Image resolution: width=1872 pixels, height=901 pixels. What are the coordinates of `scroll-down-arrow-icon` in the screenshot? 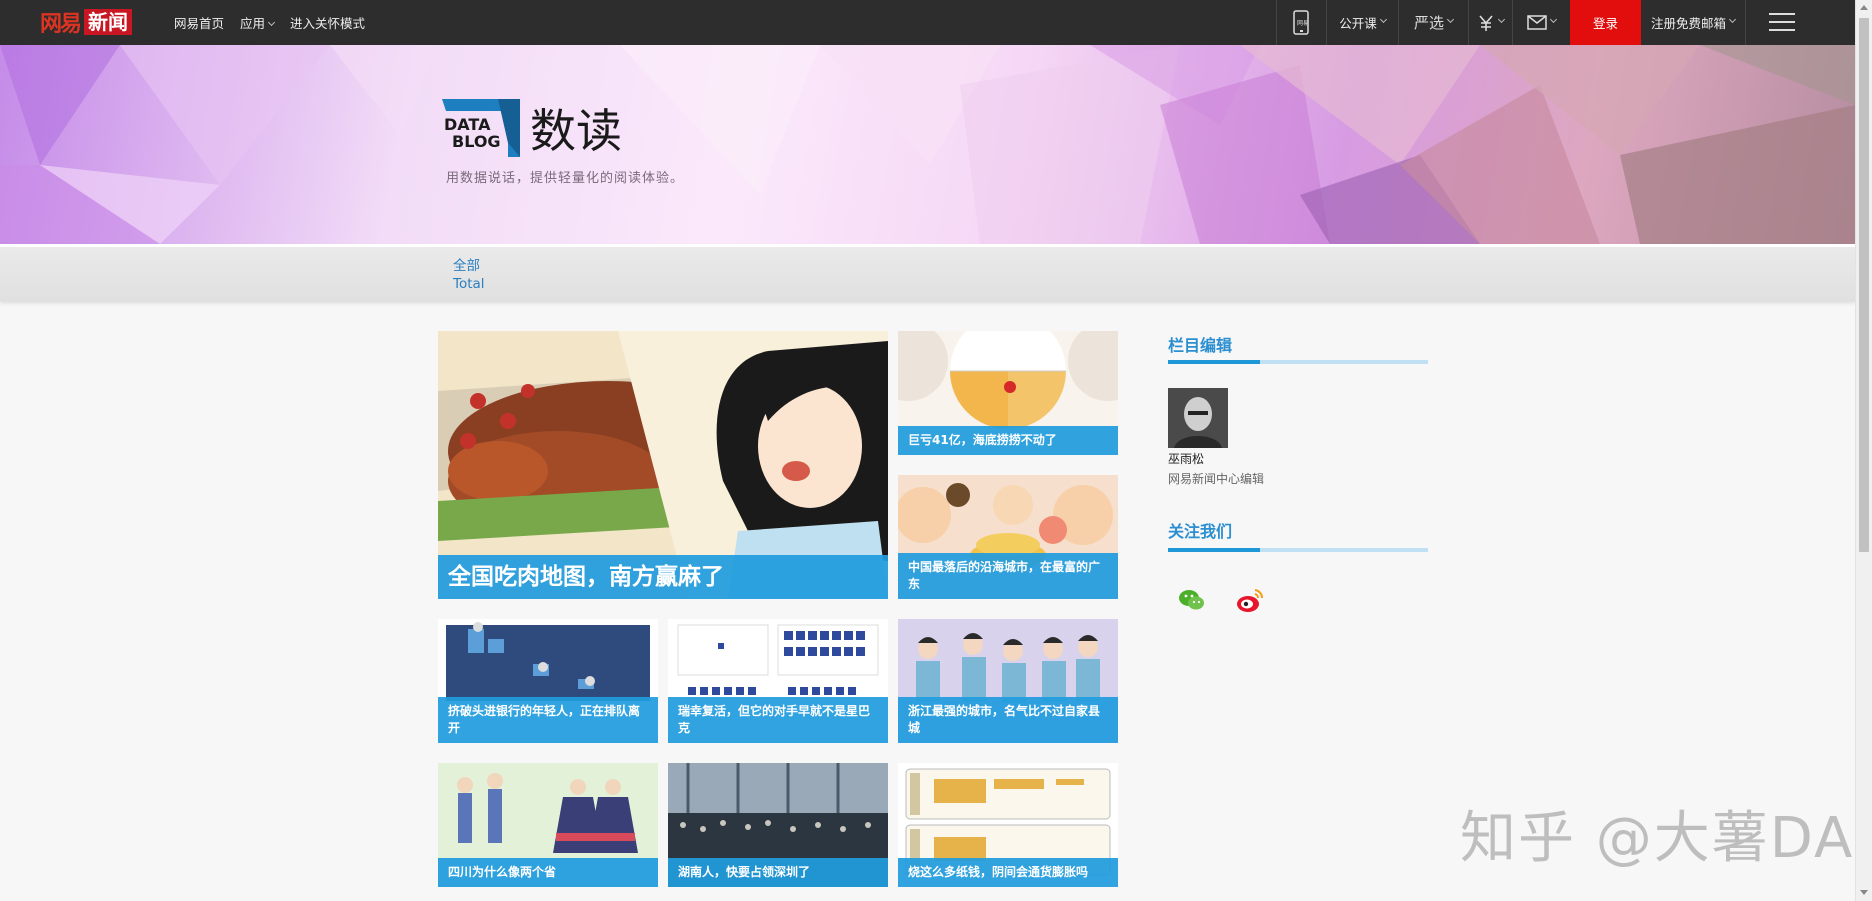 It's located at (1864, 892).